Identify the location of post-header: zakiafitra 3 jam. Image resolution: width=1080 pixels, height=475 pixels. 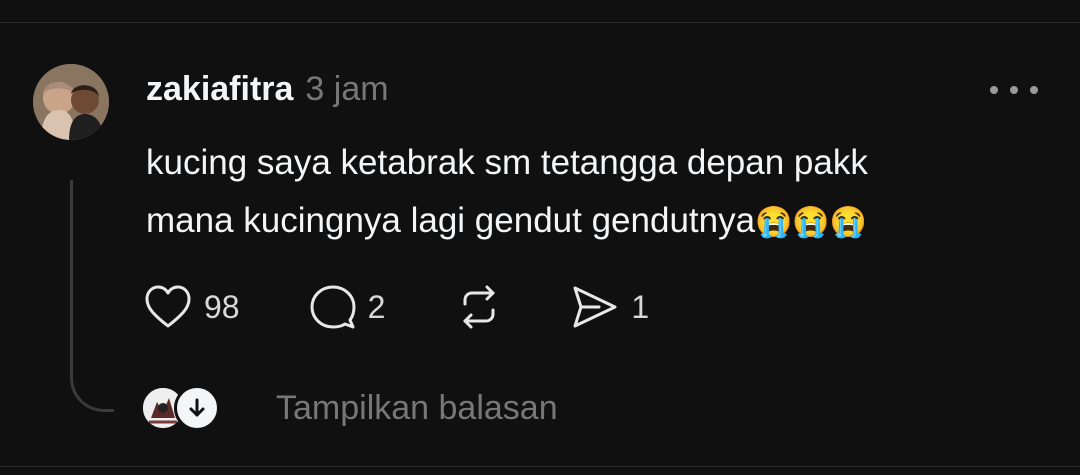
(267, 92).